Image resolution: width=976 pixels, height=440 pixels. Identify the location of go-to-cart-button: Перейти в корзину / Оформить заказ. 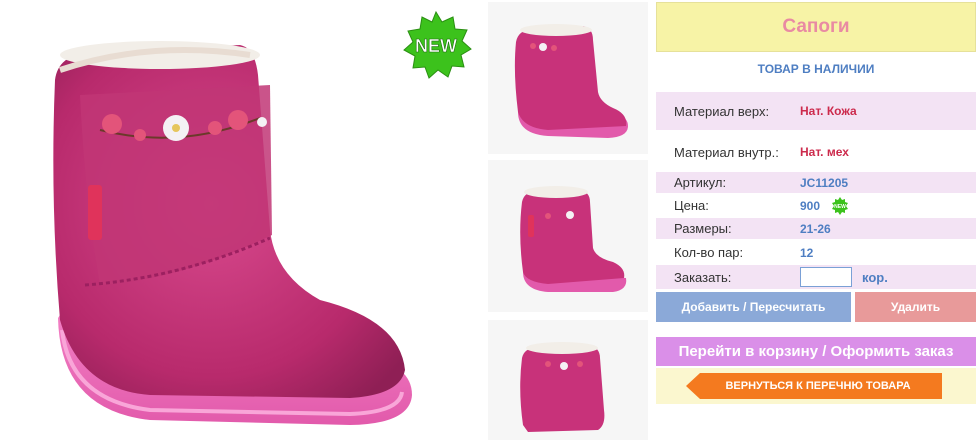
(816, 351).